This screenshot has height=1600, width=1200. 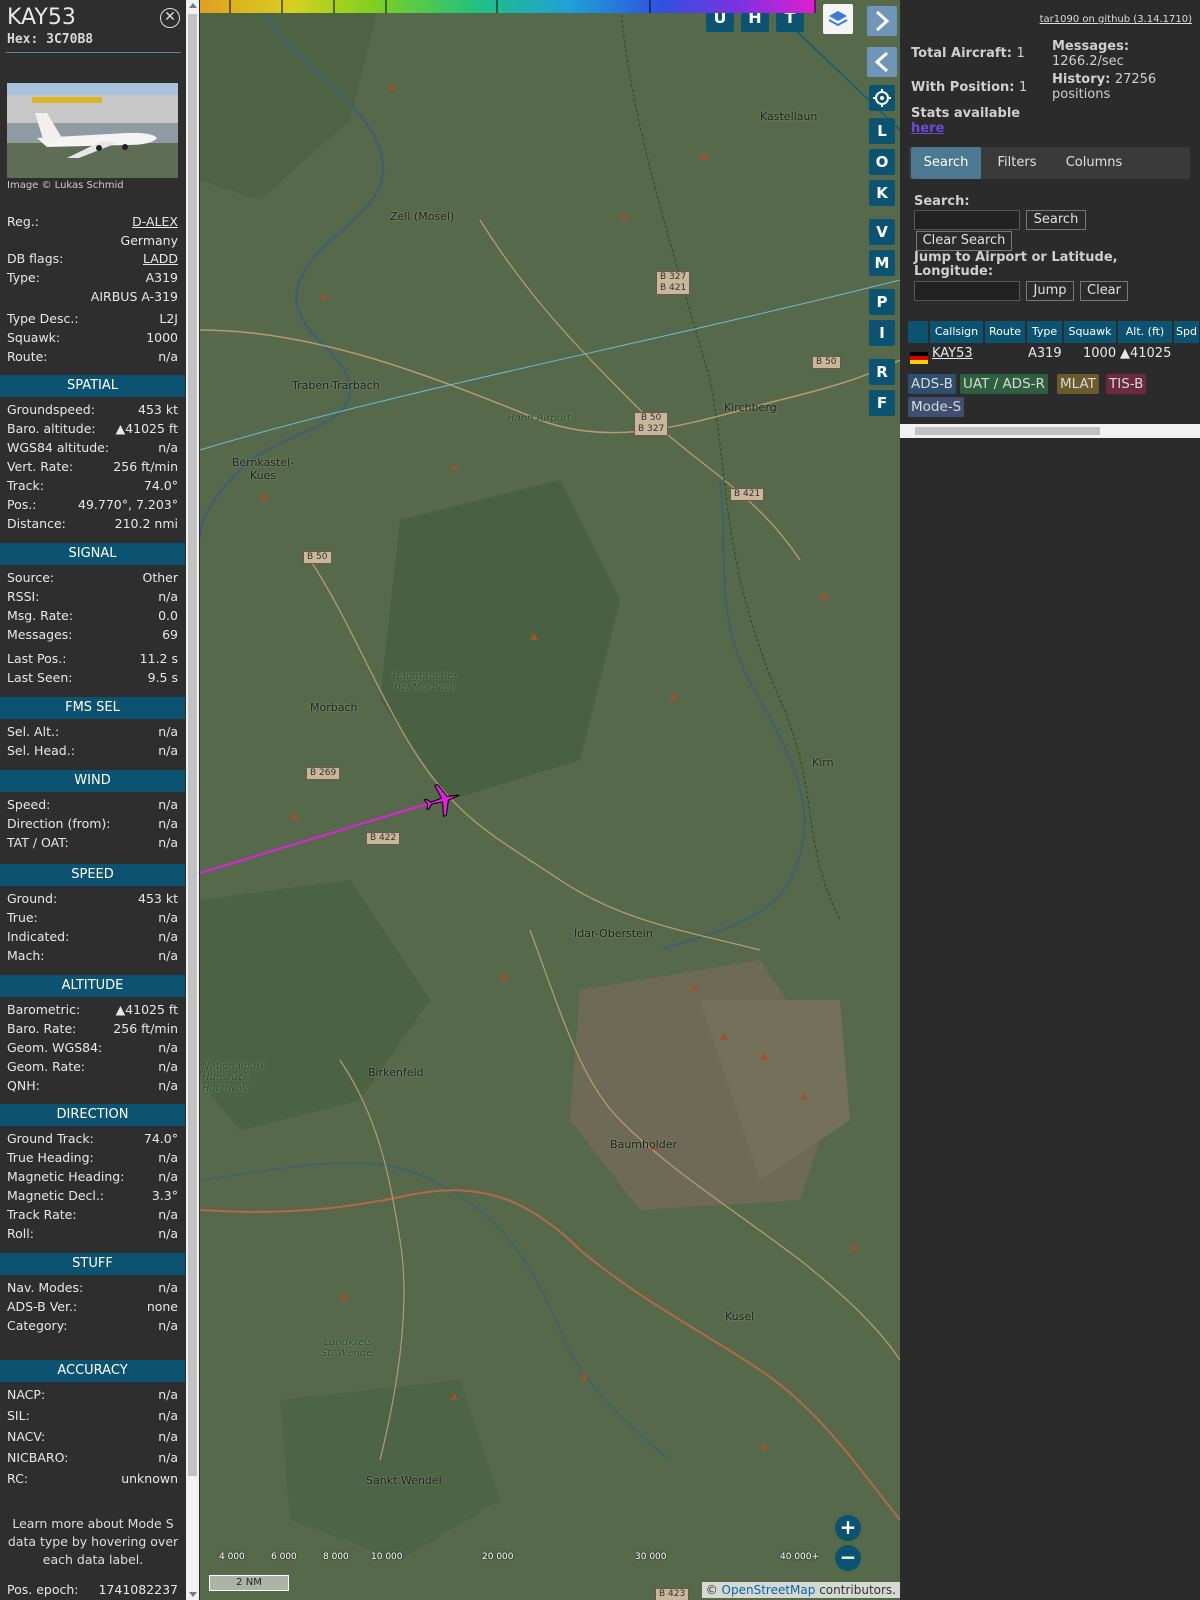 What do you see at coordinates (160, 258) in the screenshot?
I see `ladd-link: LADD` at bounding box center [160, 258].